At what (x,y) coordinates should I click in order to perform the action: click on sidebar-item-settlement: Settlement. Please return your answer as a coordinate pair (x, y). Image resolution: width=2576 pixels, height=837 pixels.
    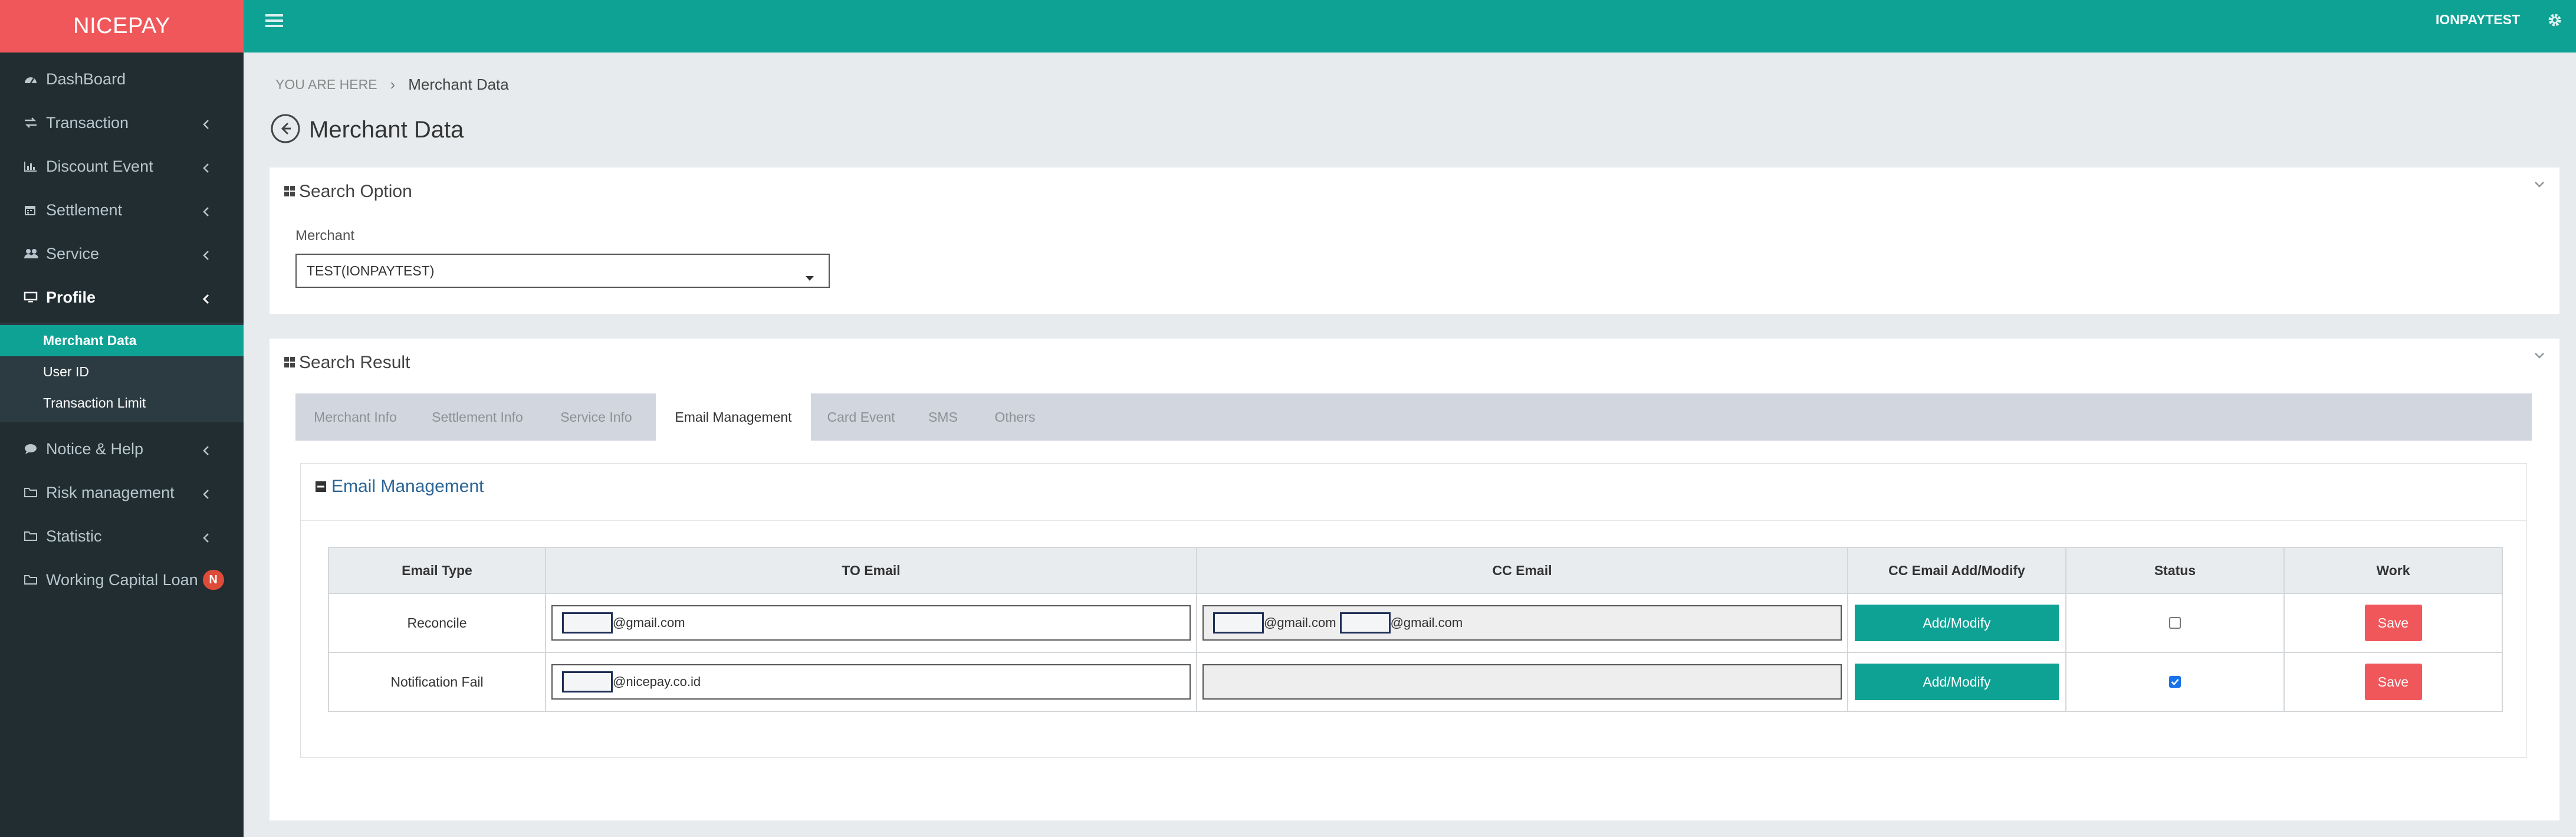
    Looking at the image, I should click on (122, 210).